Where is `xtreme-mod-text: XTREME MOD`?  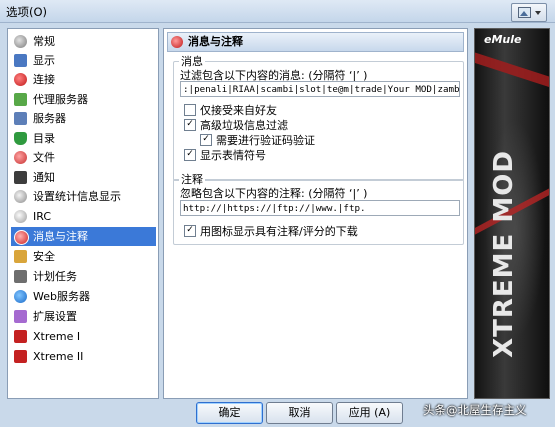 xtreme-mod-text: XTREME MOD is located at coordinates (504, 254).